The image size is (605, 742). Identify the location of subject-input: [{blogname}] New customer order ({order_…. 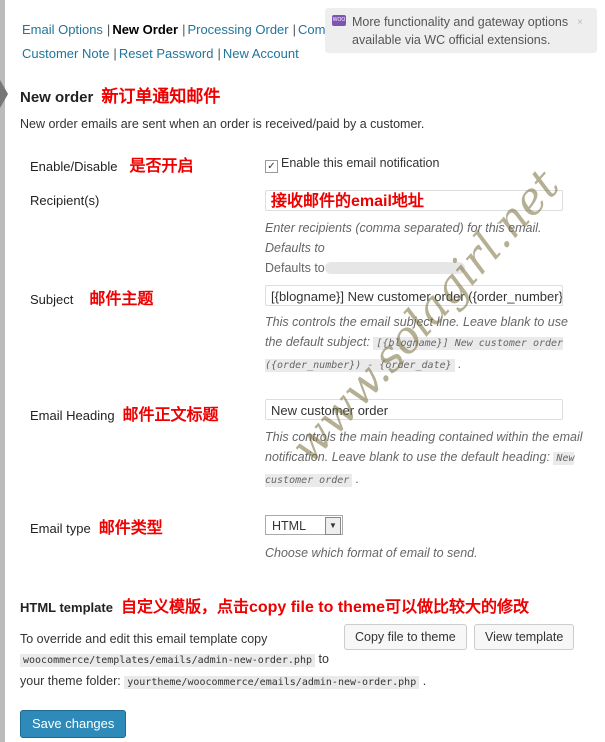
(414, 295).